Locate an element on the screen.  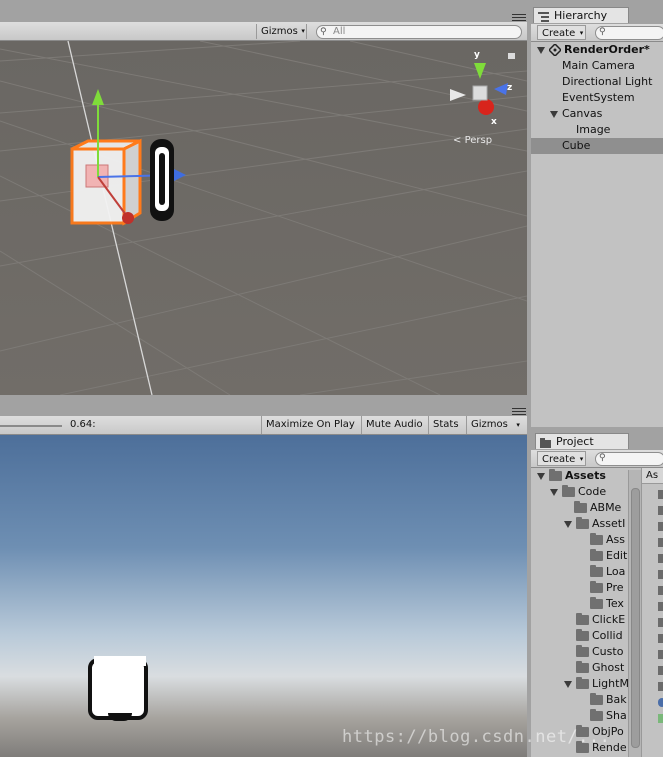
project-item-pre: Pre is located at coordinates (607, 588).